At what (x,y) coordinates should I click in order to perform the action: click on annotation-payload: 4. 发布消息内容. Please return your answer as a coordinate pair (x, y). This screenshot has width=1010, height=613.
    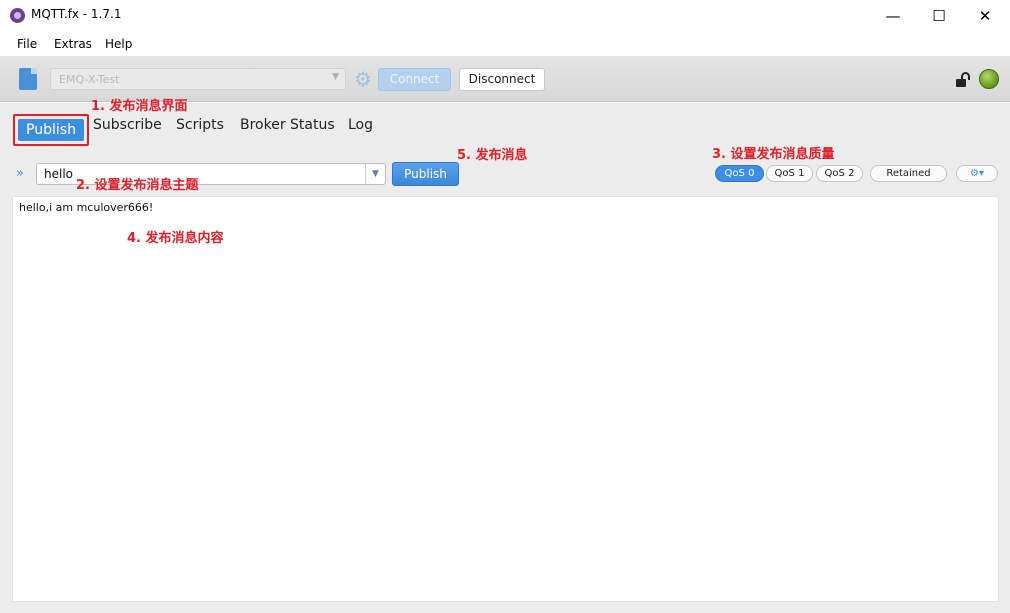
    Looking at the image, I should click on (175, 238).